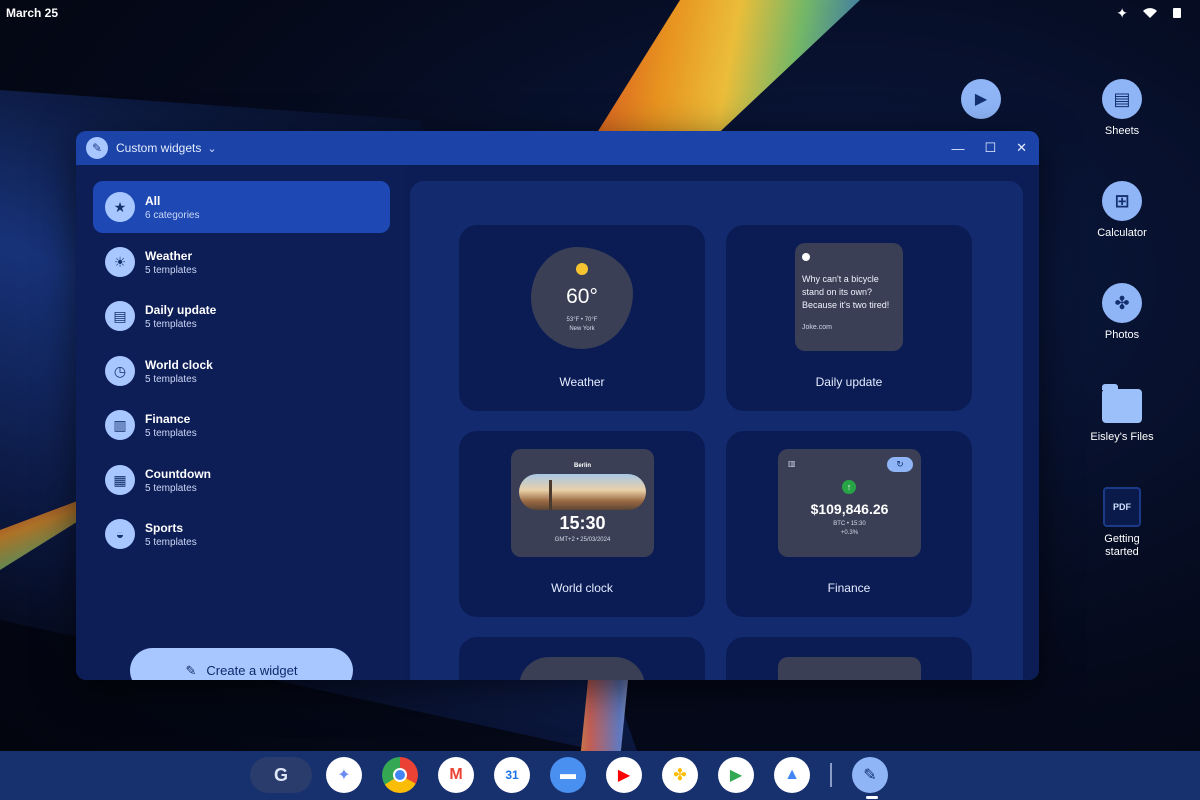  I want to click on titlebar: ✎ Custom widgets ⌄ — ☐ ✕, so click(557, 148).